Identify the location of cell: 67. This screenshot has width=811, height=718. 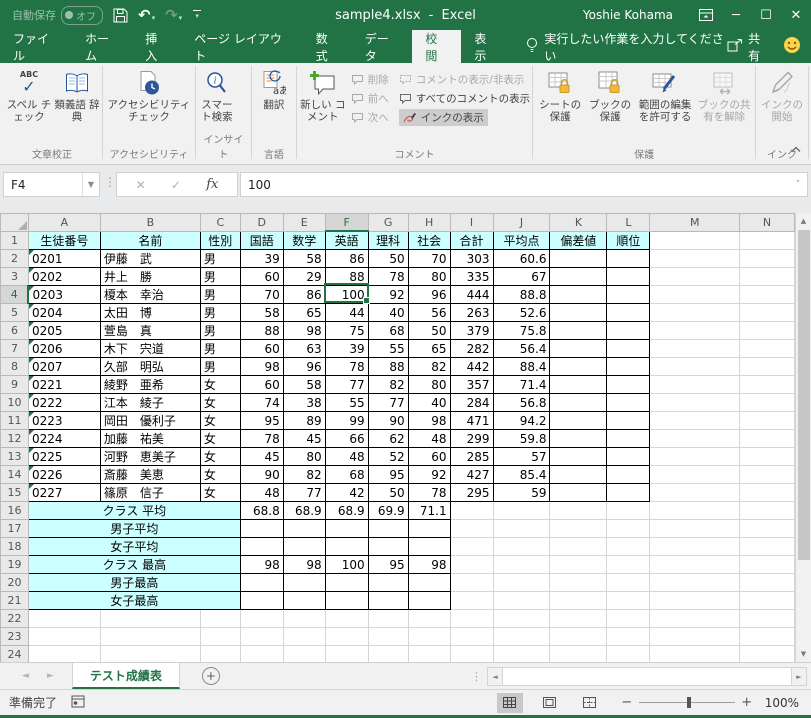
(521, 276).